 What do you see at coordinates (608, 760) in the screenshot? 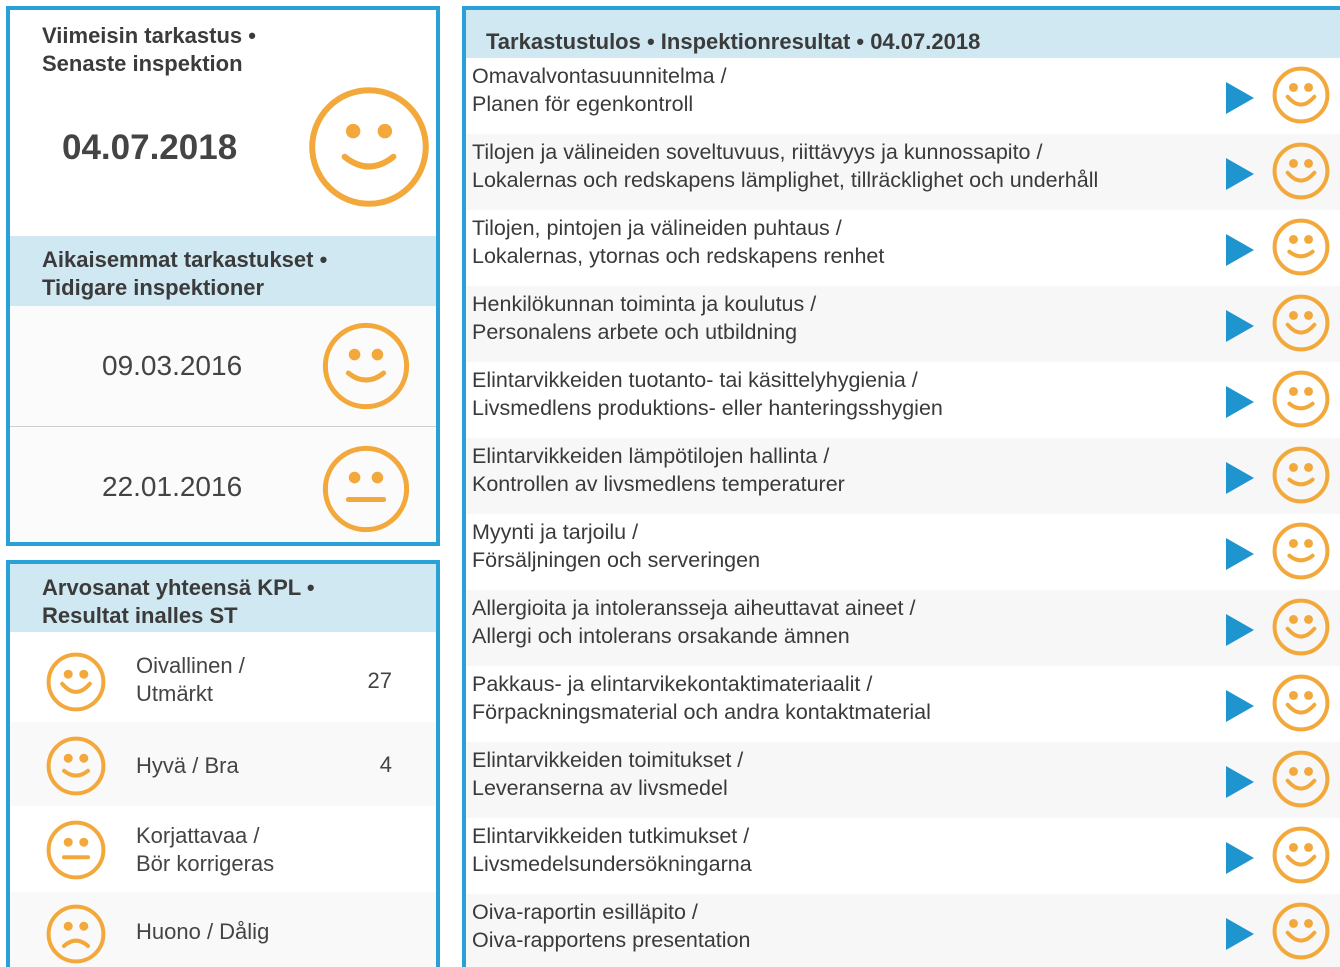
I see `result-label-fi: Elintarvikkeiden toimitukset /` at bounding box center [608, 760].